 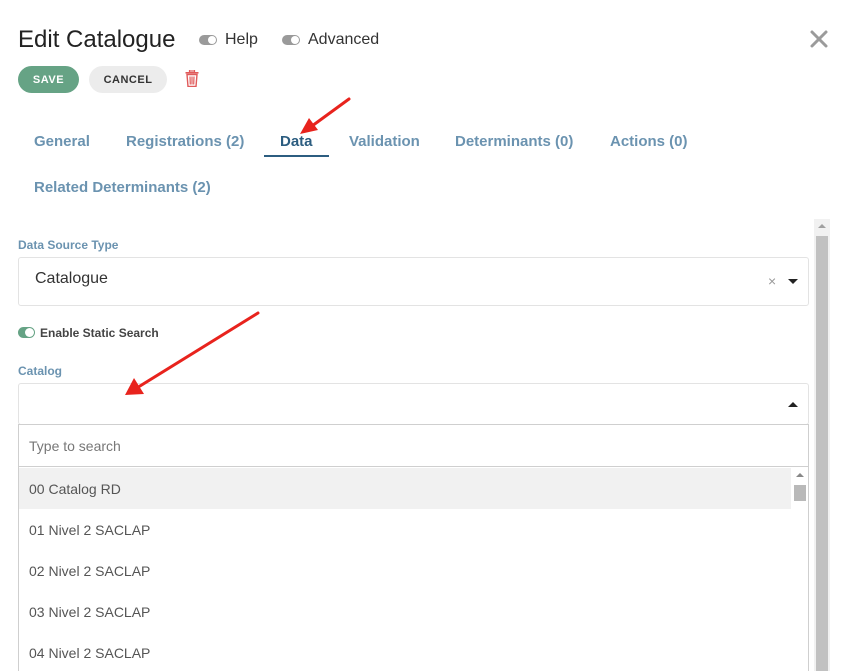 I want to click on catalog-option: 00 Catalog RD, so click(x=405, y=488).